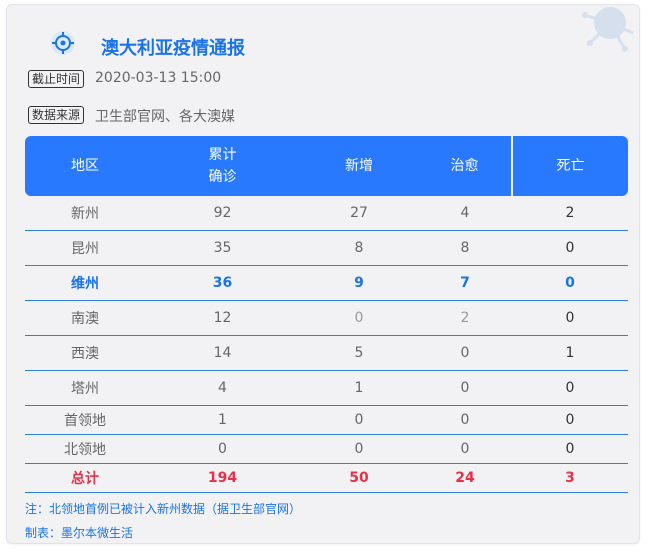  What do you see at coordinates (79, 533) in the screenshot?
I see `credit: 制表：墨尔本微生活` at bounding box center [79, 533].